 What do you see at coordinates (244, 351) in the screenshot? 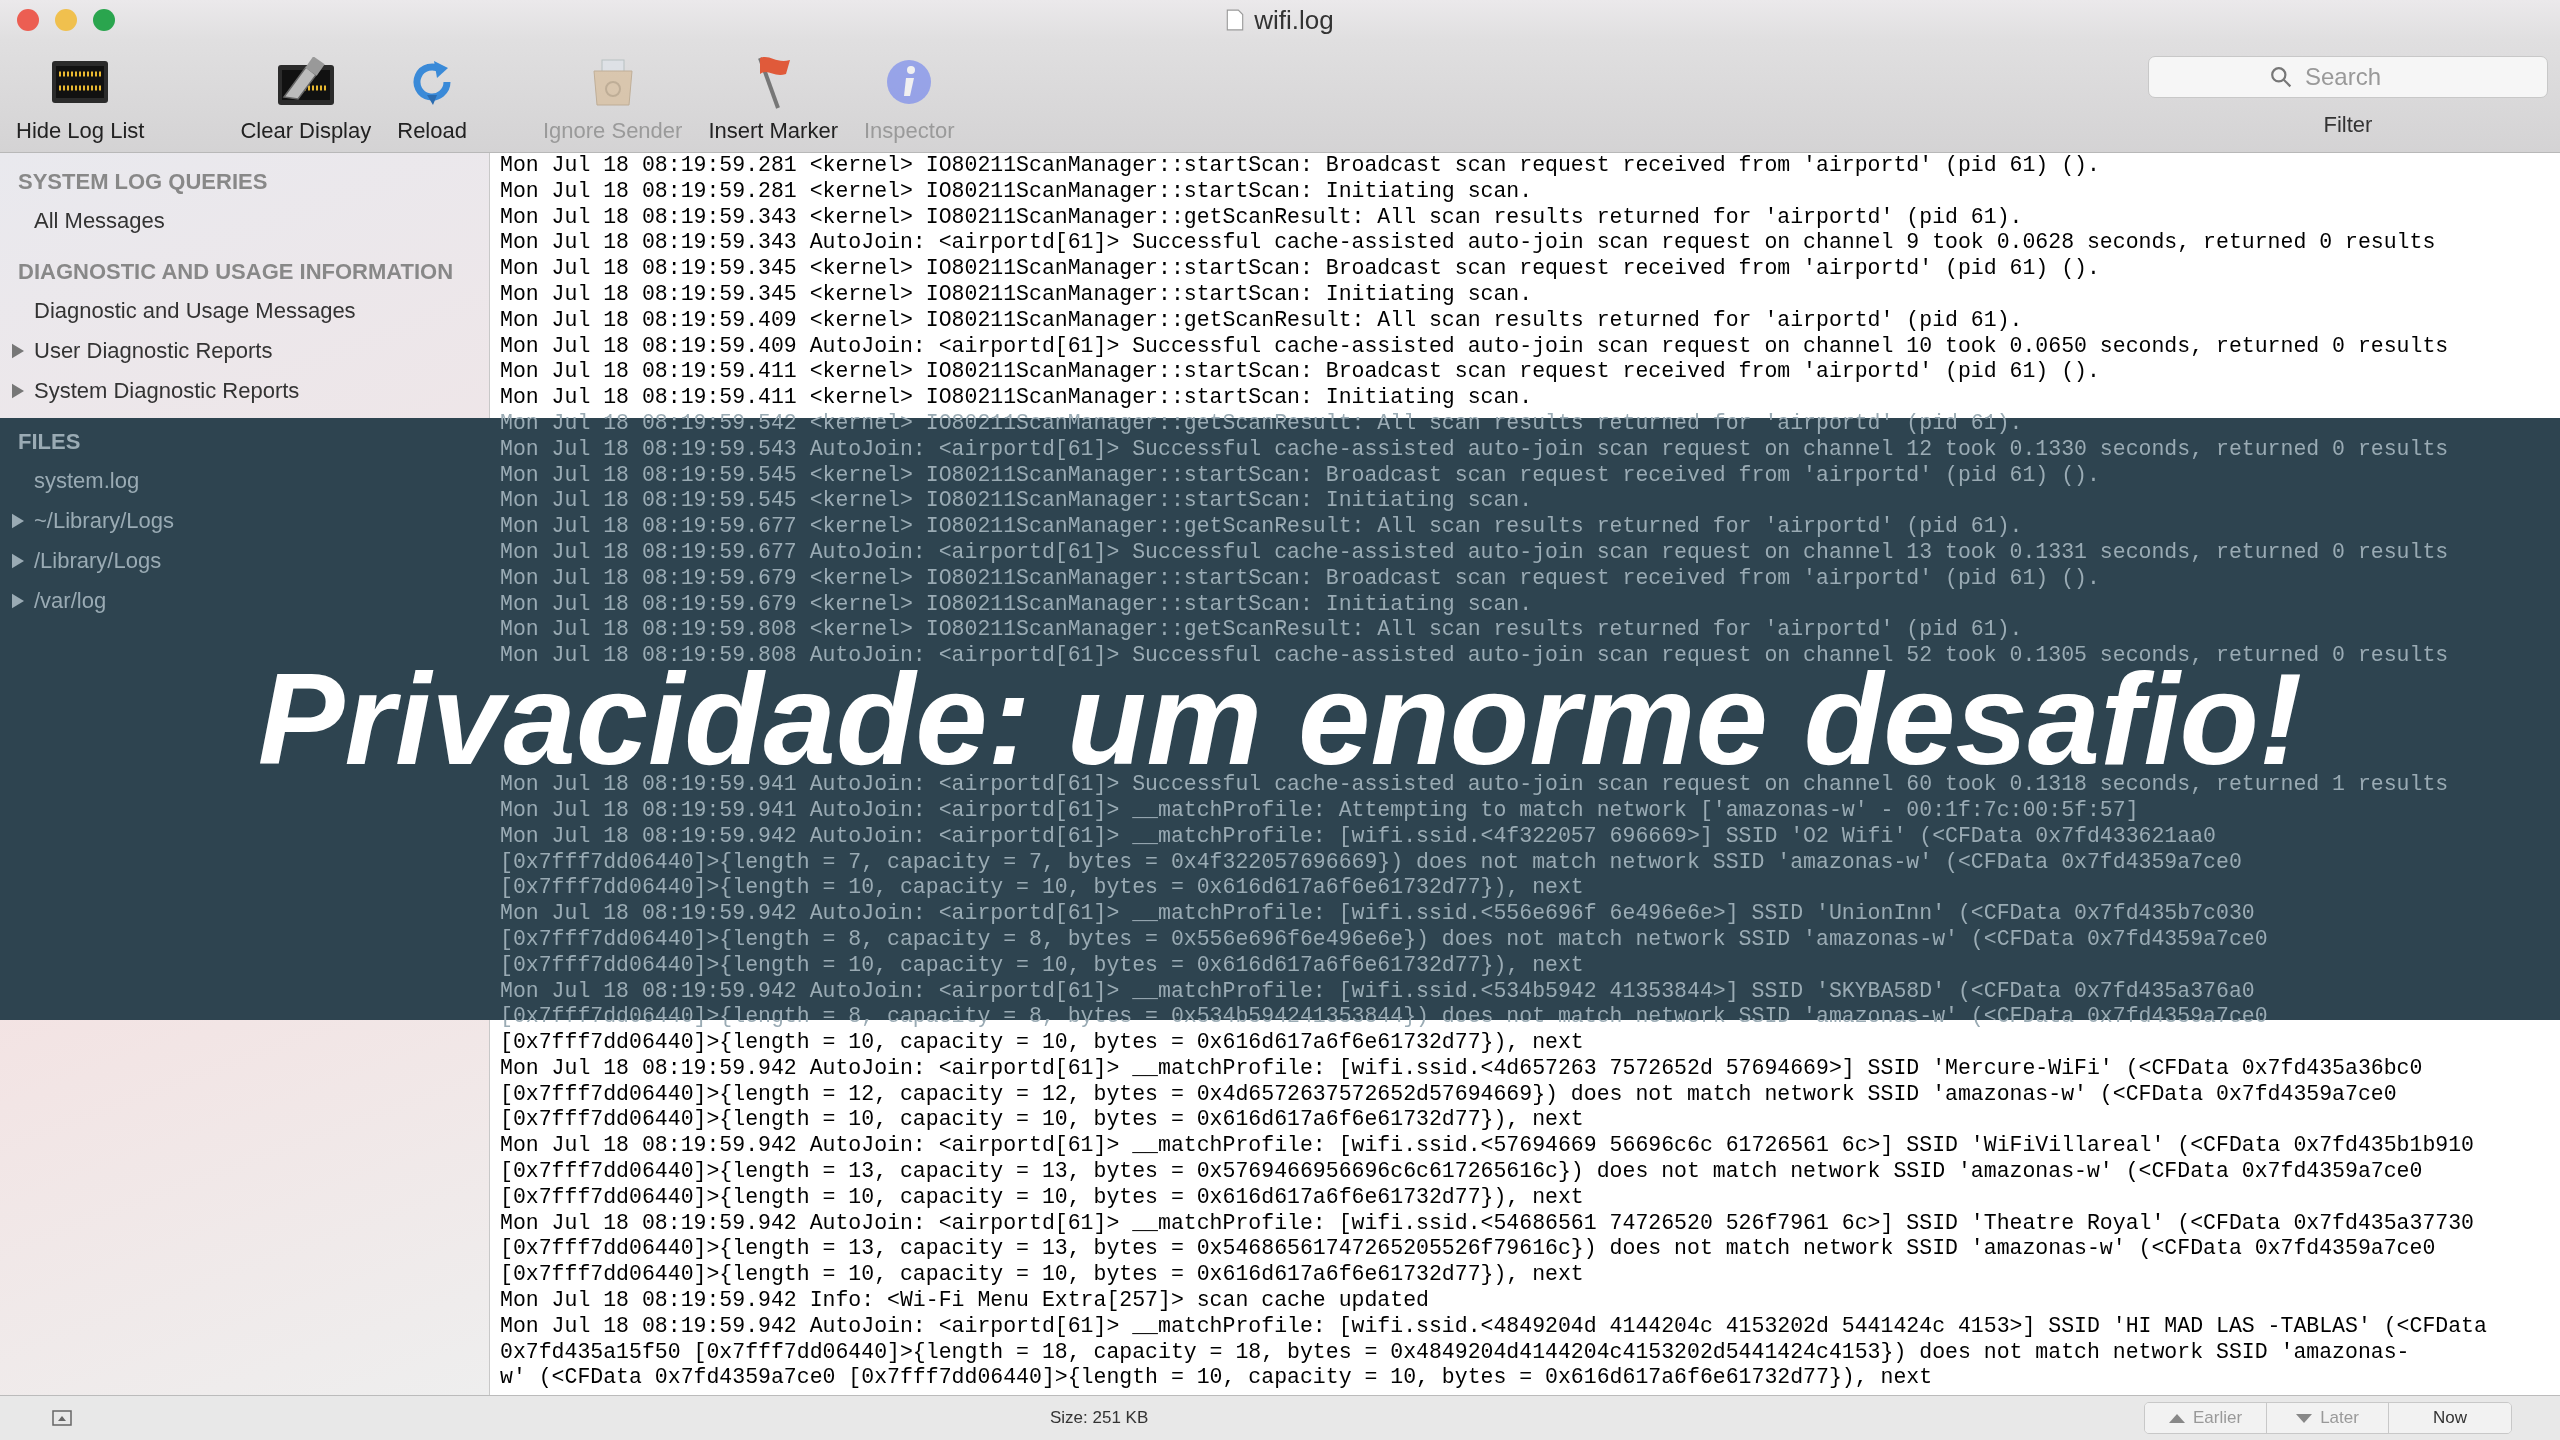
I see `sidebar-item: User Diagnostic Reports` at bounding box center [244, 351].